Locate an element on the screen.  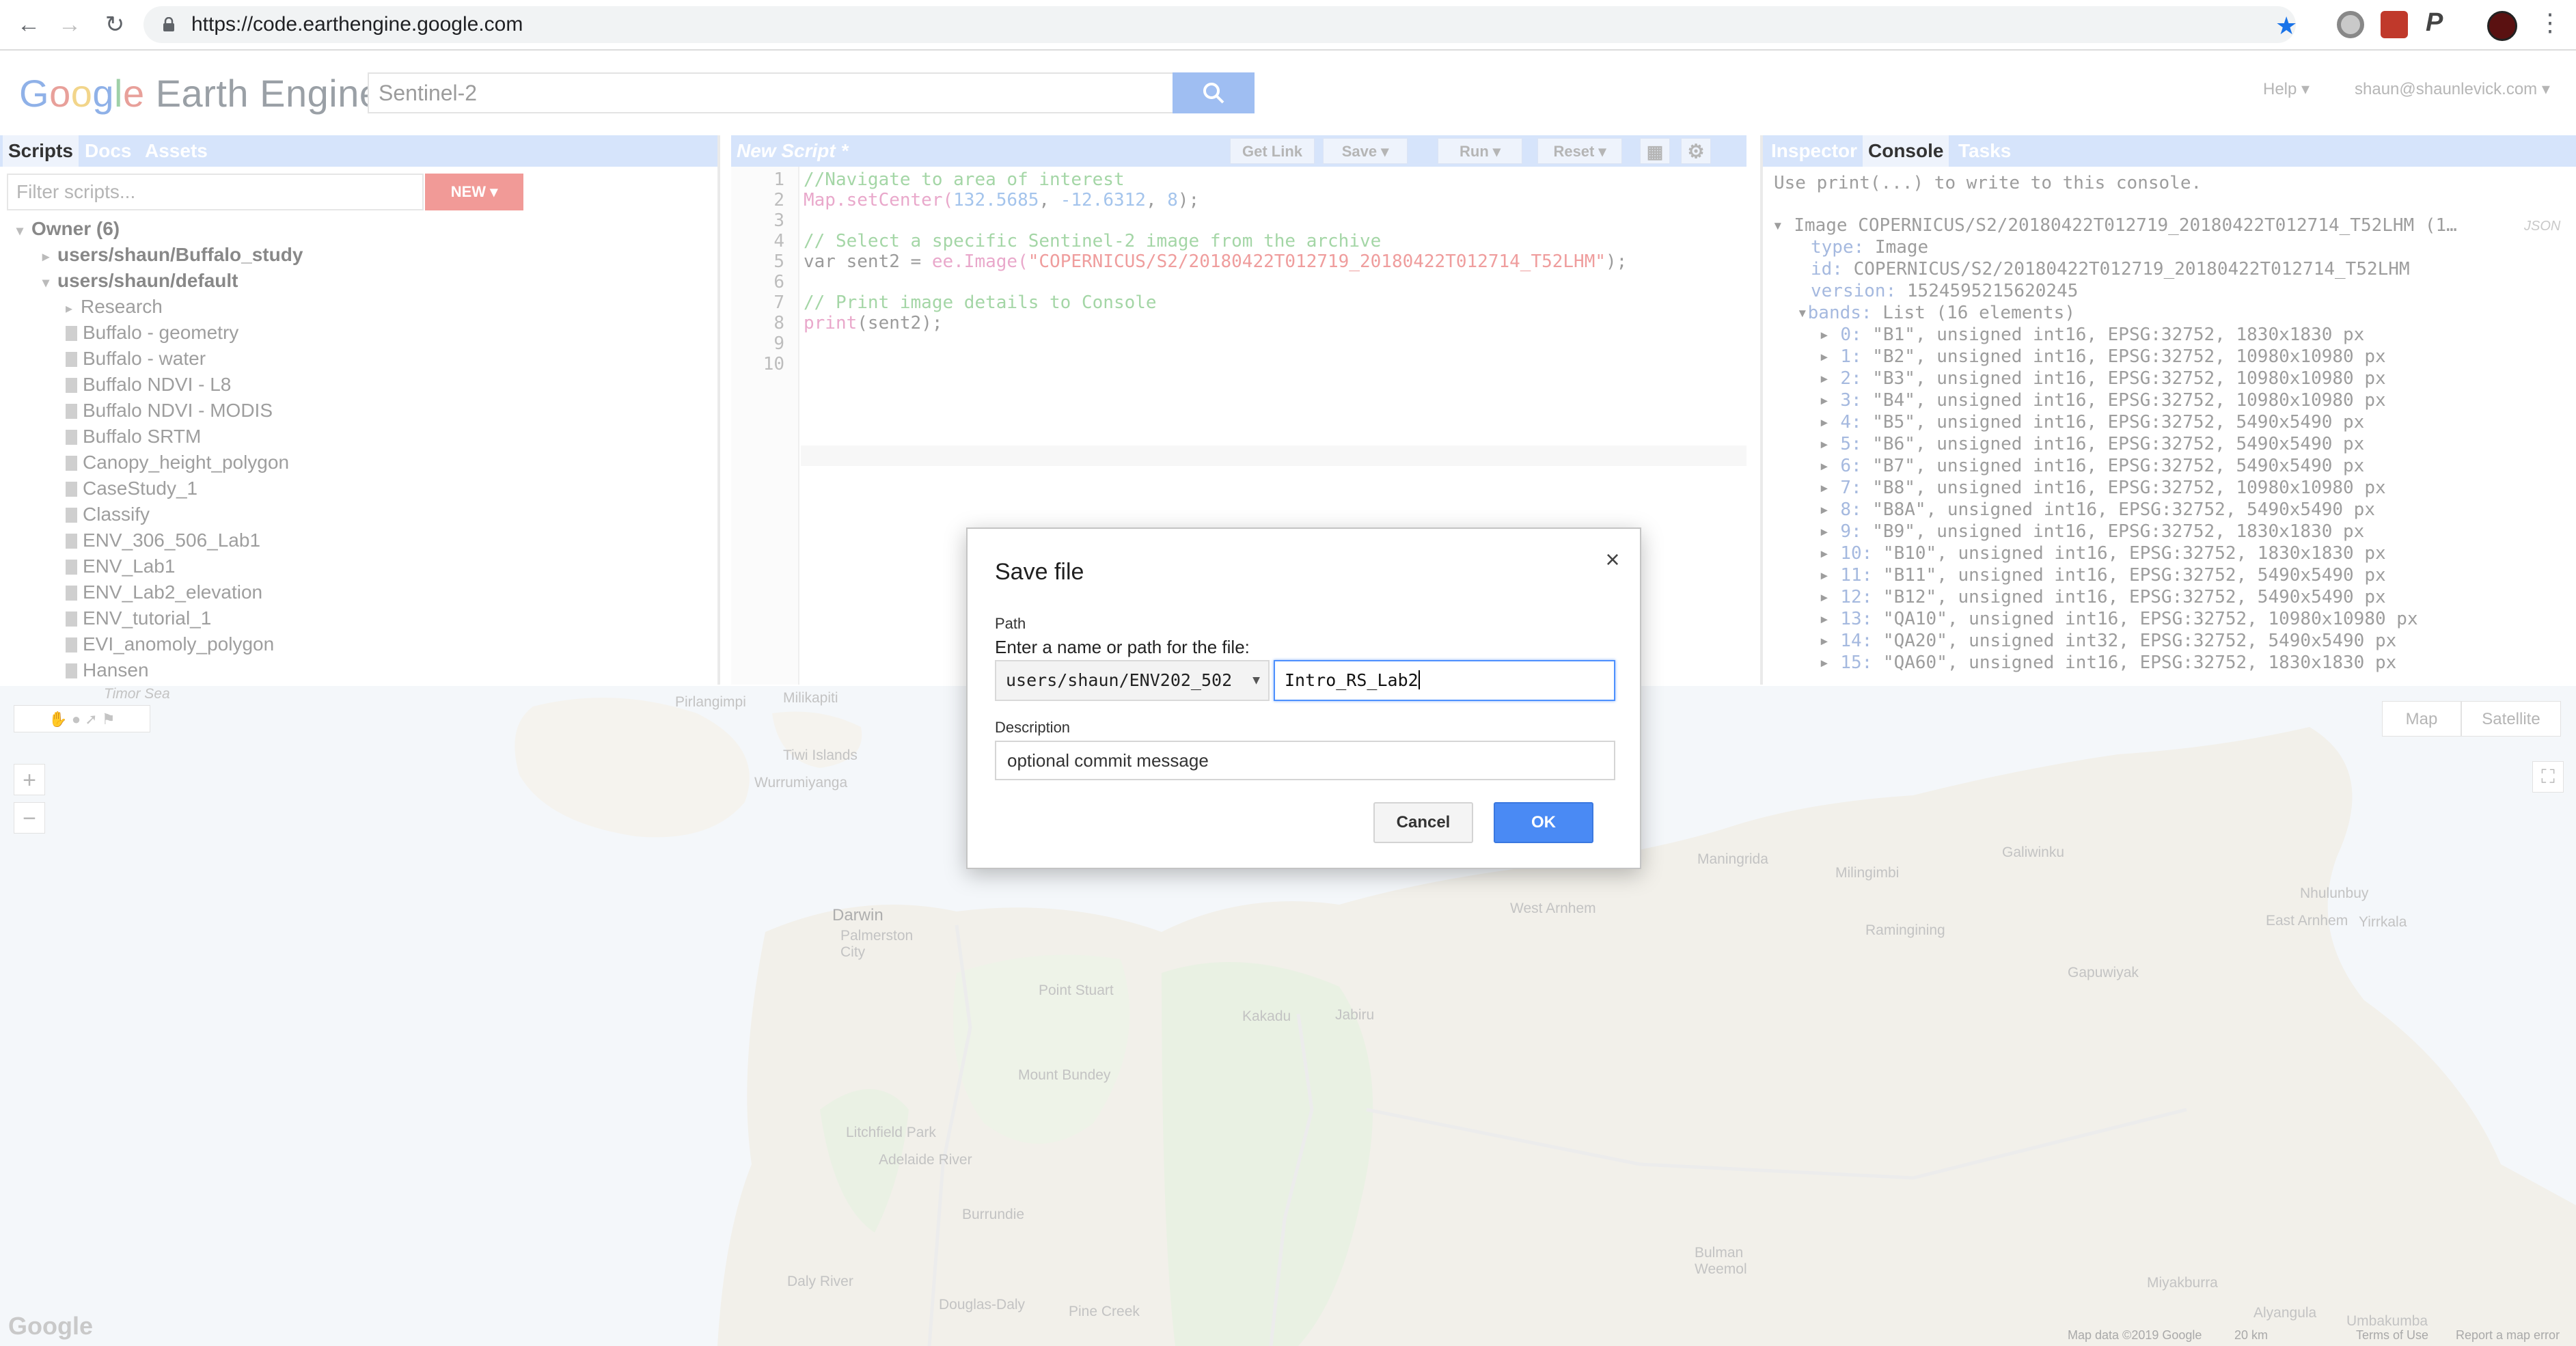
tree-file: Canopy_height_polygon is located at coordinates (178, 463).